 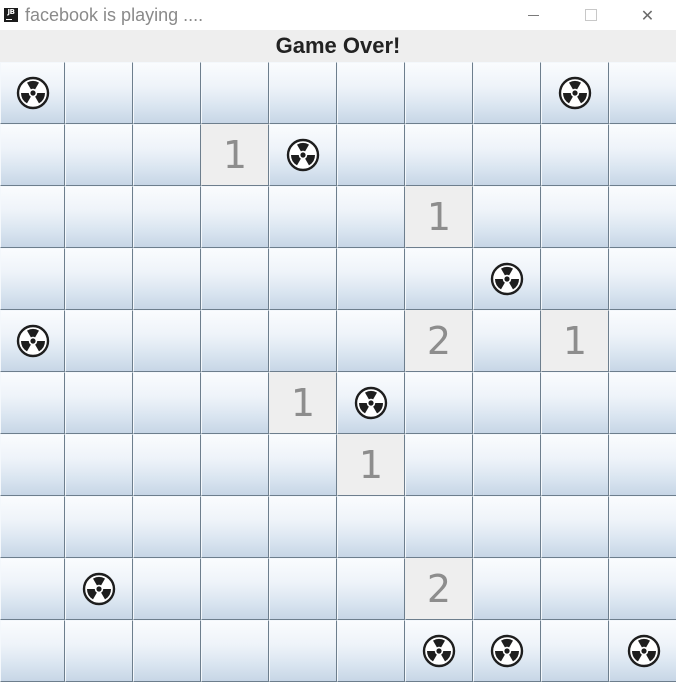 What do you see at coordinates (647, 15) in the screenshot?
I see `close-button: ✕` at bounding box center [647, 15].